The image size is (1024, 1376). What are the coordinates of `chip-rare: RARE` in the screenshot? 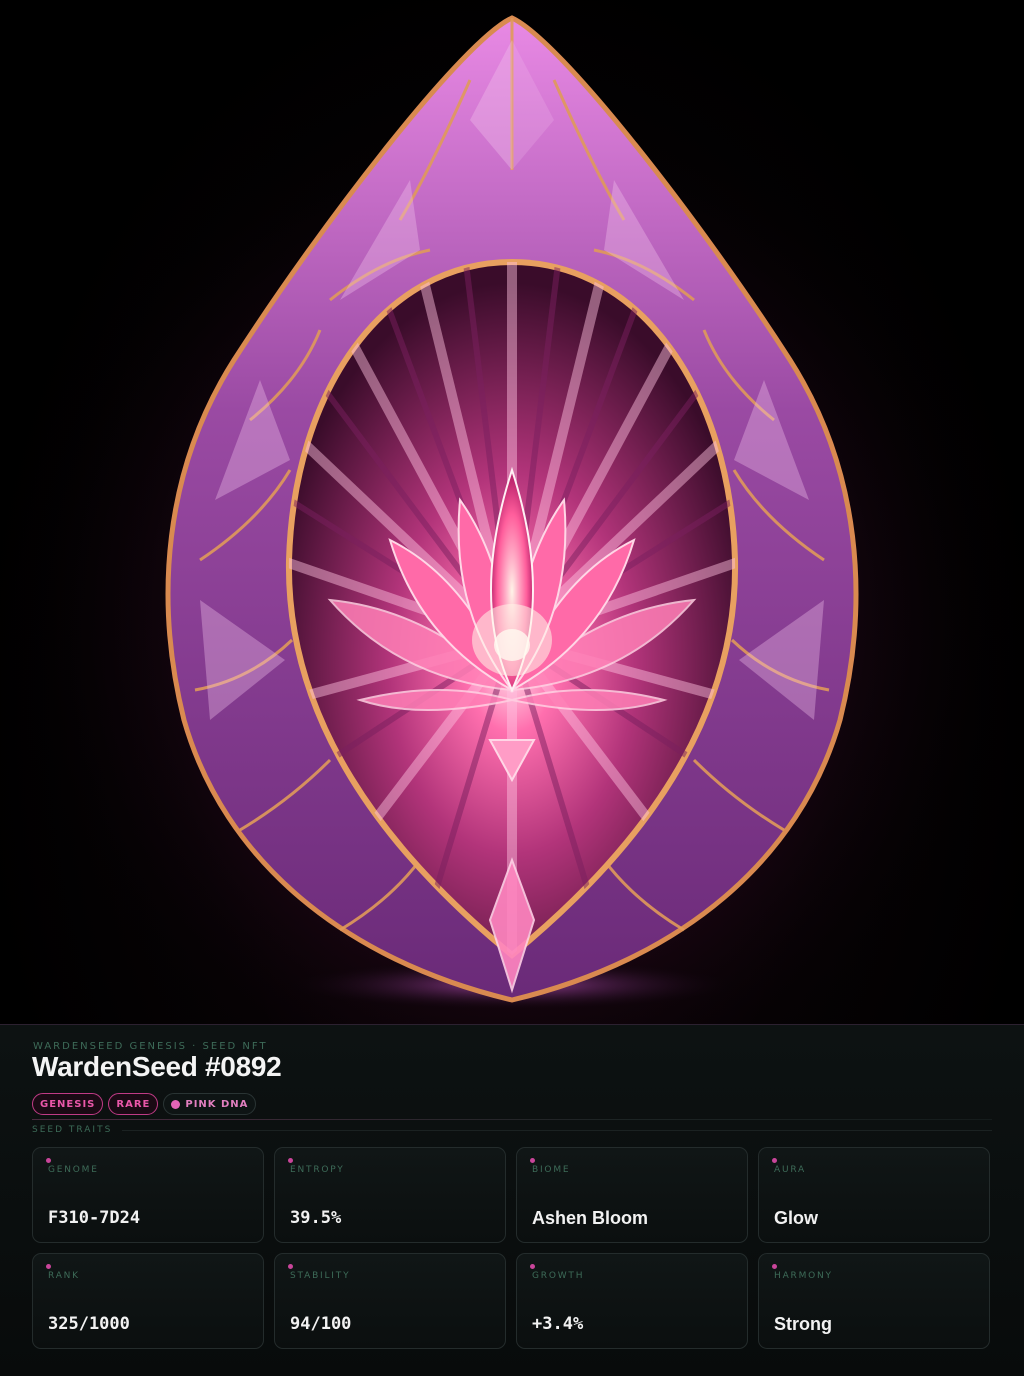 It's located at (133, 1104).